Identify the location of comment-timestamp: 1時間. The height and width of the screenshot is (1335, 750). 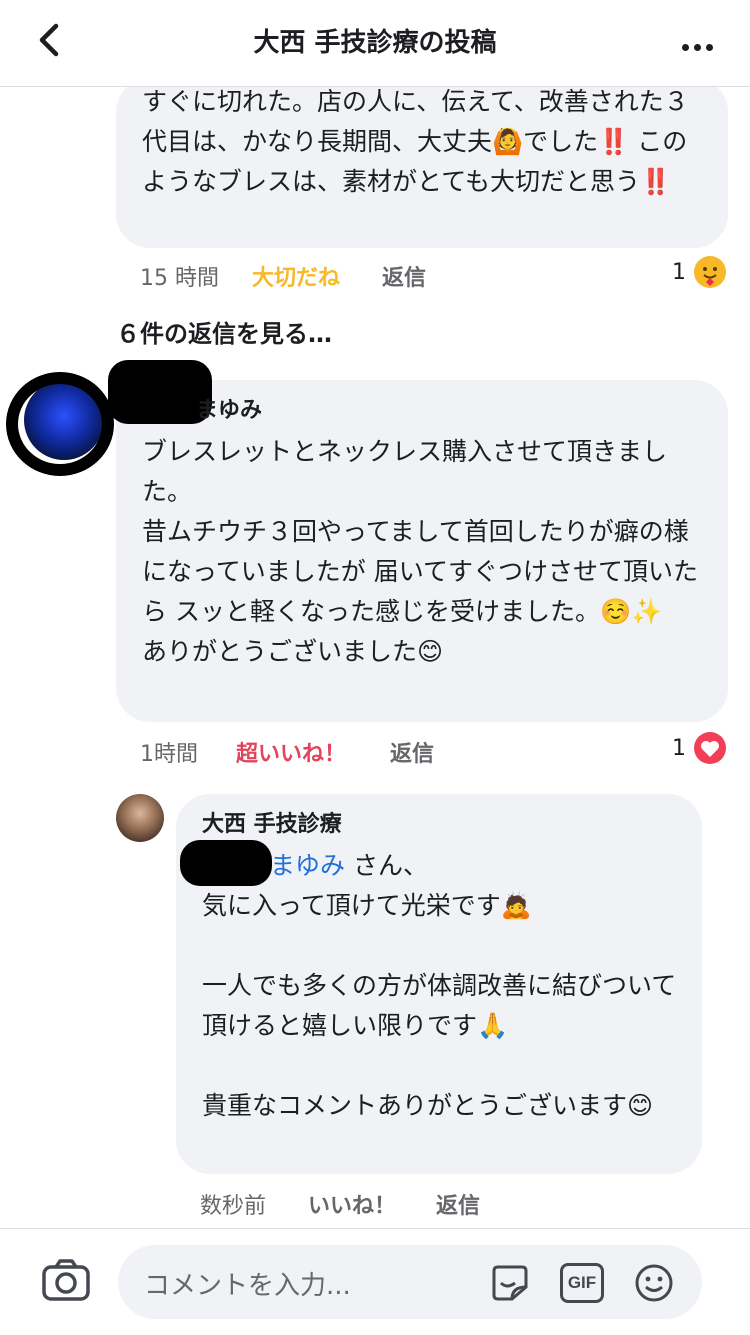
(169, 754).